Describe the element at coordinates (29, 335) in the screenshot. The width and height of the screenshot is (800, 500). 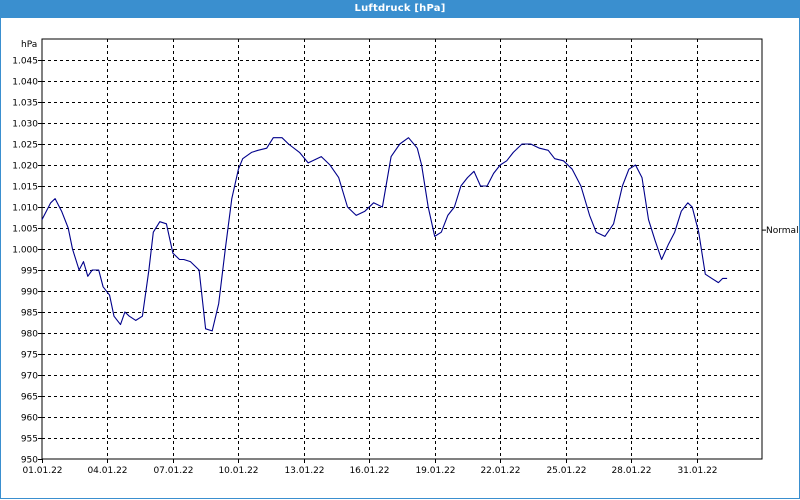
I see `y-tick-label: 980` at that location.